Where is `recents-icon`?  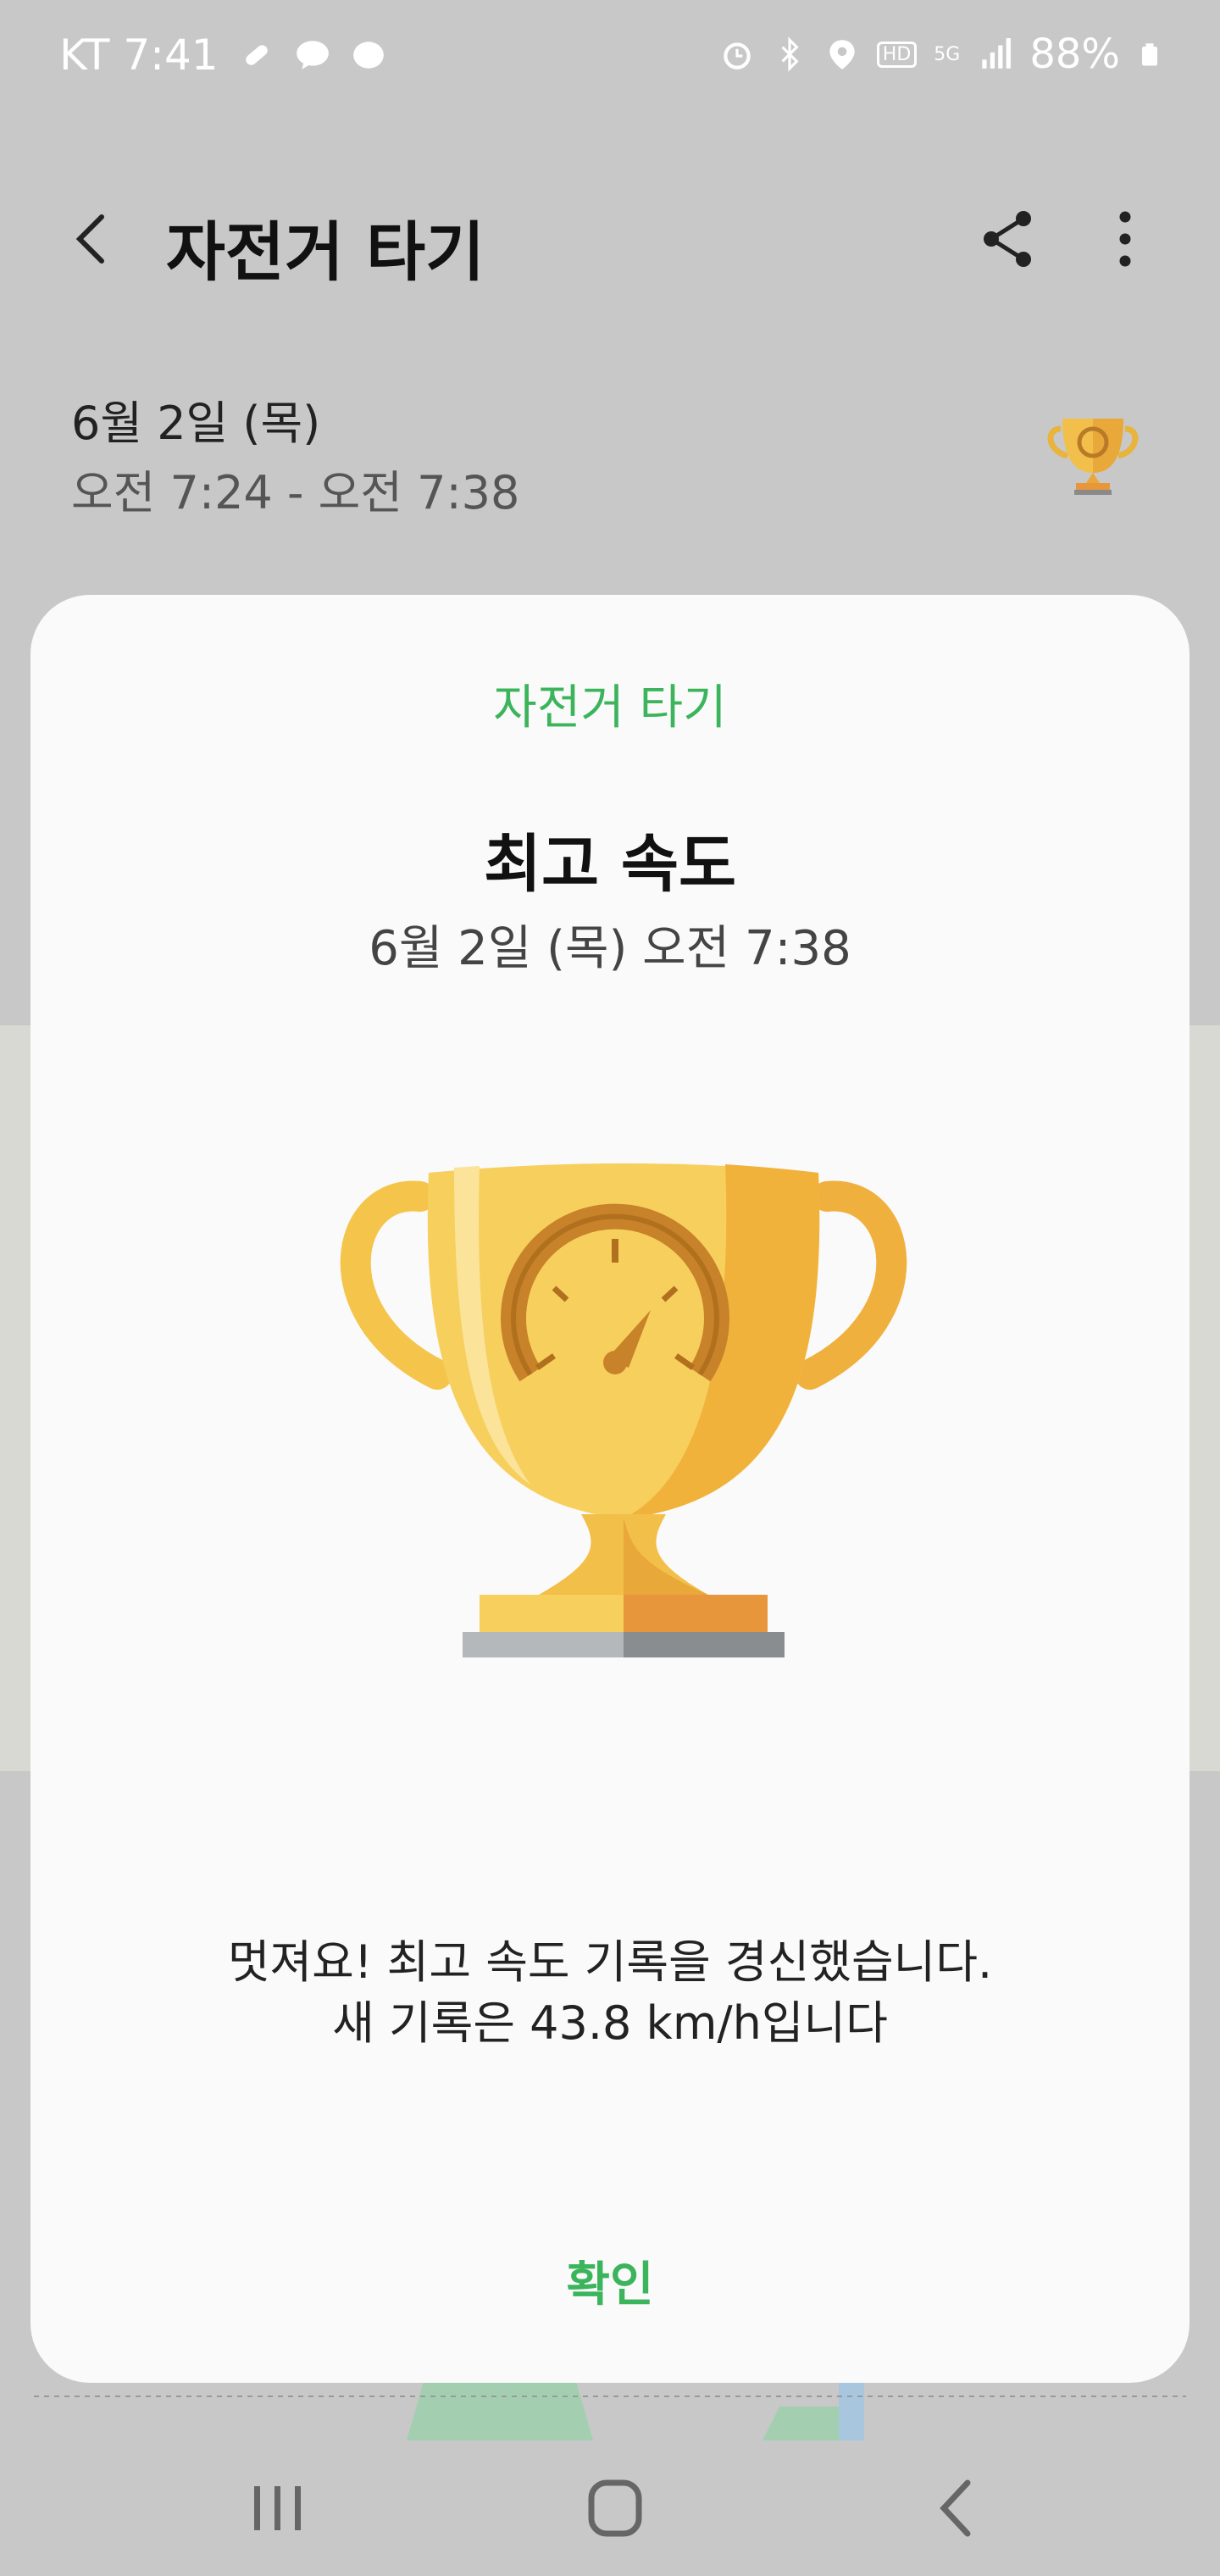
recents-icon is located at coordinates (278, 2508).